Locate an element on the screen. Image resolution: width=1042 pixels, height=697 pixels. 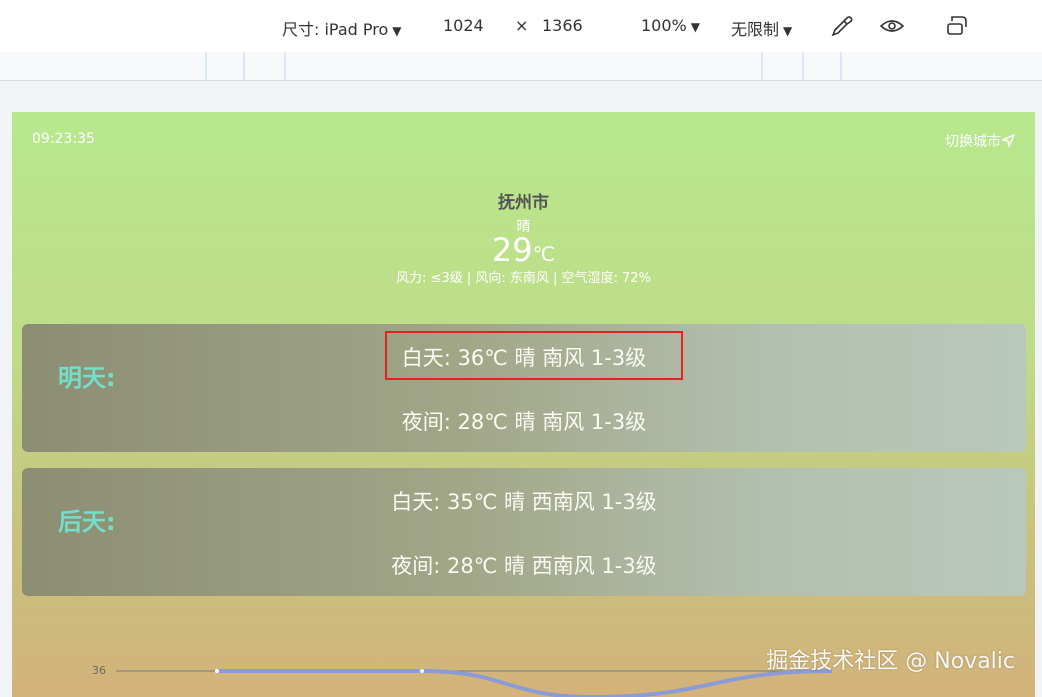
night-forecast: 夜间: 28℃ 晴 南风 1-3级 is located at coordinates (524, 422).